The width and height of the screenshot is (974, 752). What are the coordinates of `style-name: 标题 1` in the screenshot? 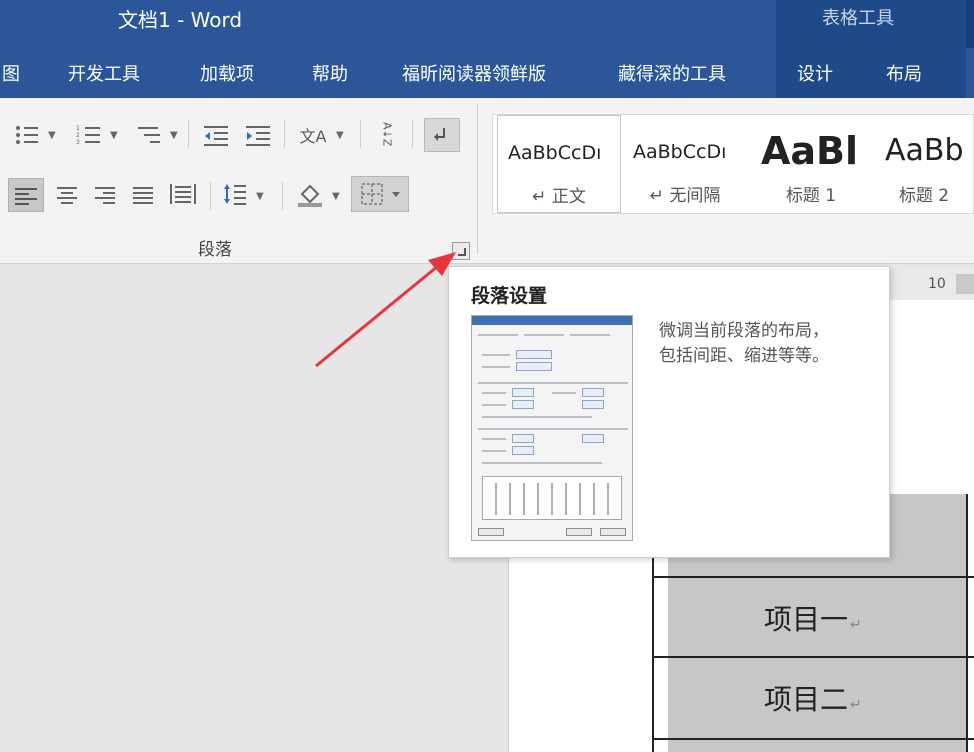 It's located at (811, 196).